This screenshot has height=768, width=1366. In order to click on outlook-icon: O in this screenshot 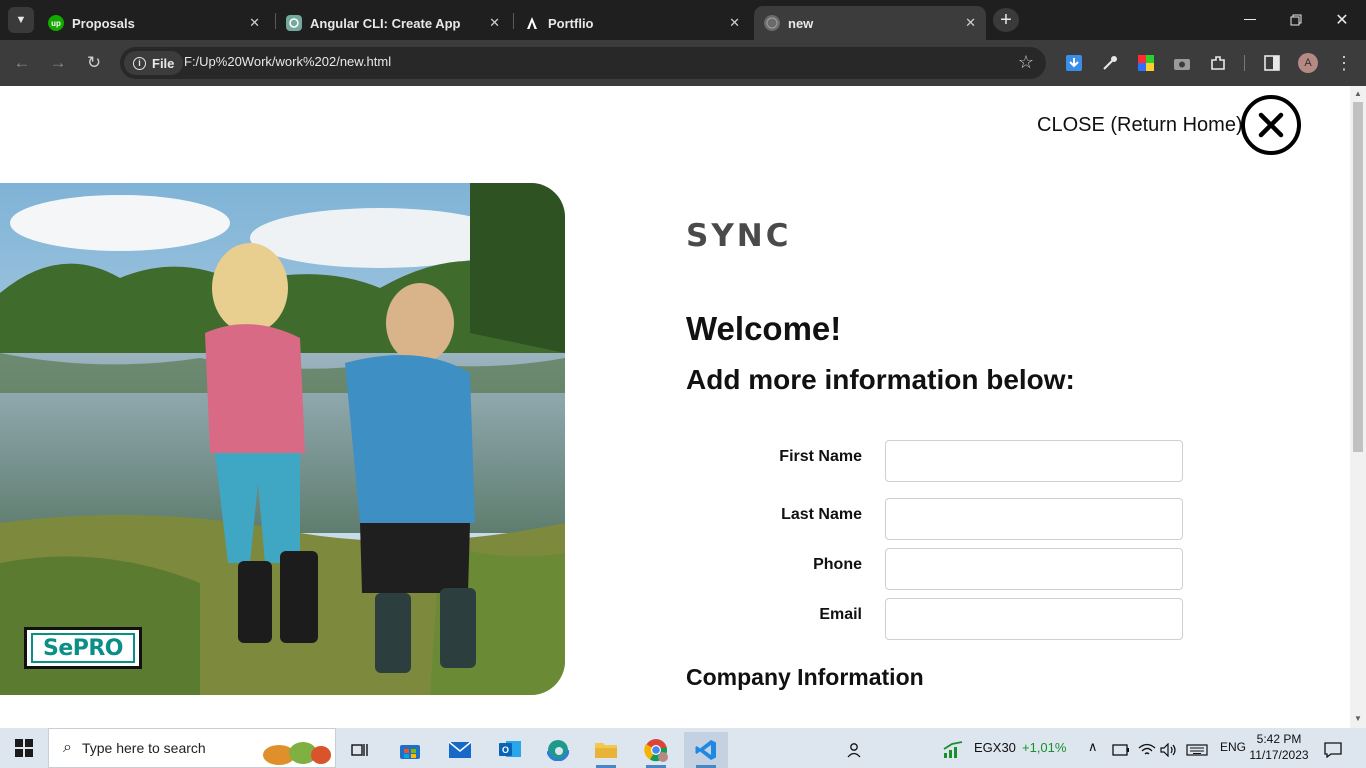, I will do `click(510, 750)`.